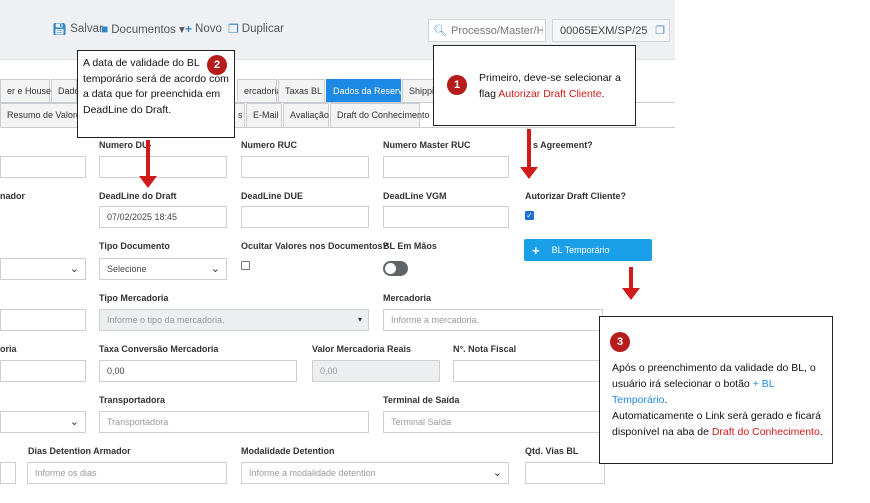  What do you see at coordinates (315, 246) in the screenshot?
I see `ocultar-valores-label: Ocultar Valores nos Documentos?` at bounding box center [315, 246].